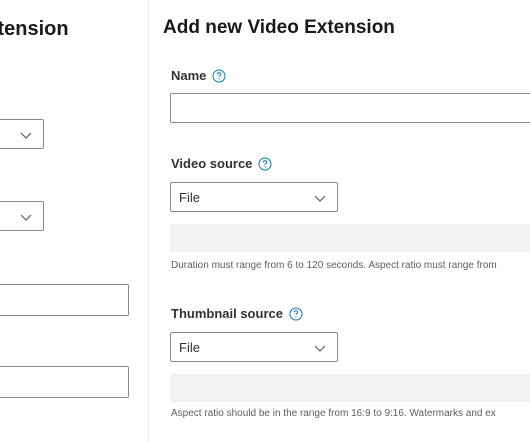 The width and height of the screenshot is (530, 442). What do you see at coordinates (34, 29) in the screenshot?
I see `background-panel-title: Extension` at bounding box center [34, 29].